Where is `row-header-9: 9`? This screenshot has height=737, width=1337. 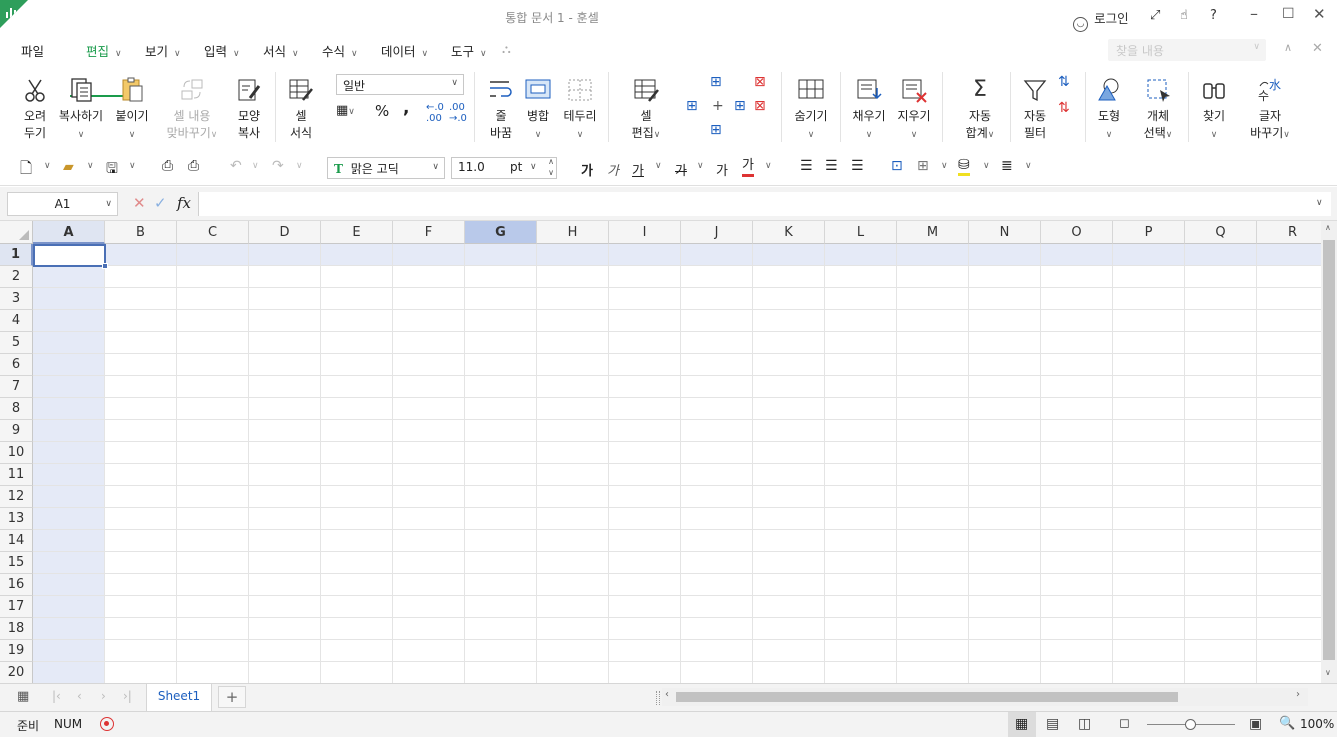 row-header-9: 9 is located at coordinates (16, 431).